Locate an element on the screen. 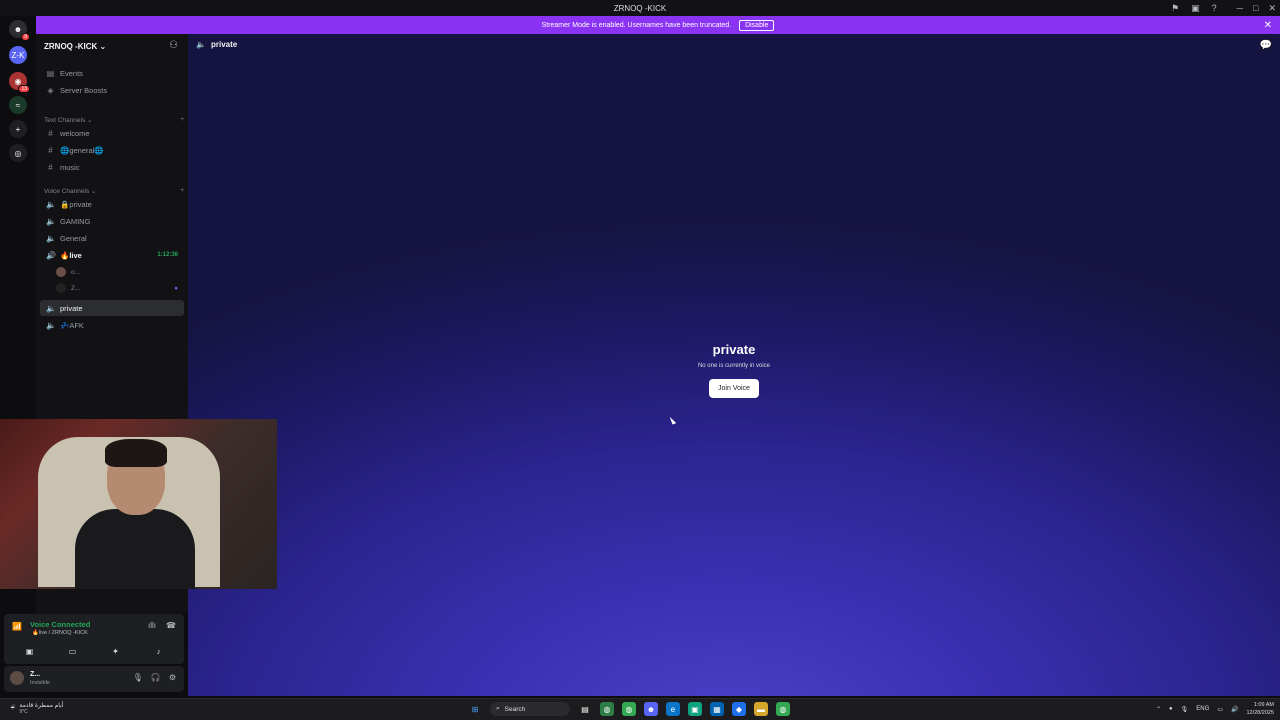 The width and height of the screenshot is (1280, 720). sidebar-item-server-boosts: ◈ Server Boosts is located at coordinates (112, 90).